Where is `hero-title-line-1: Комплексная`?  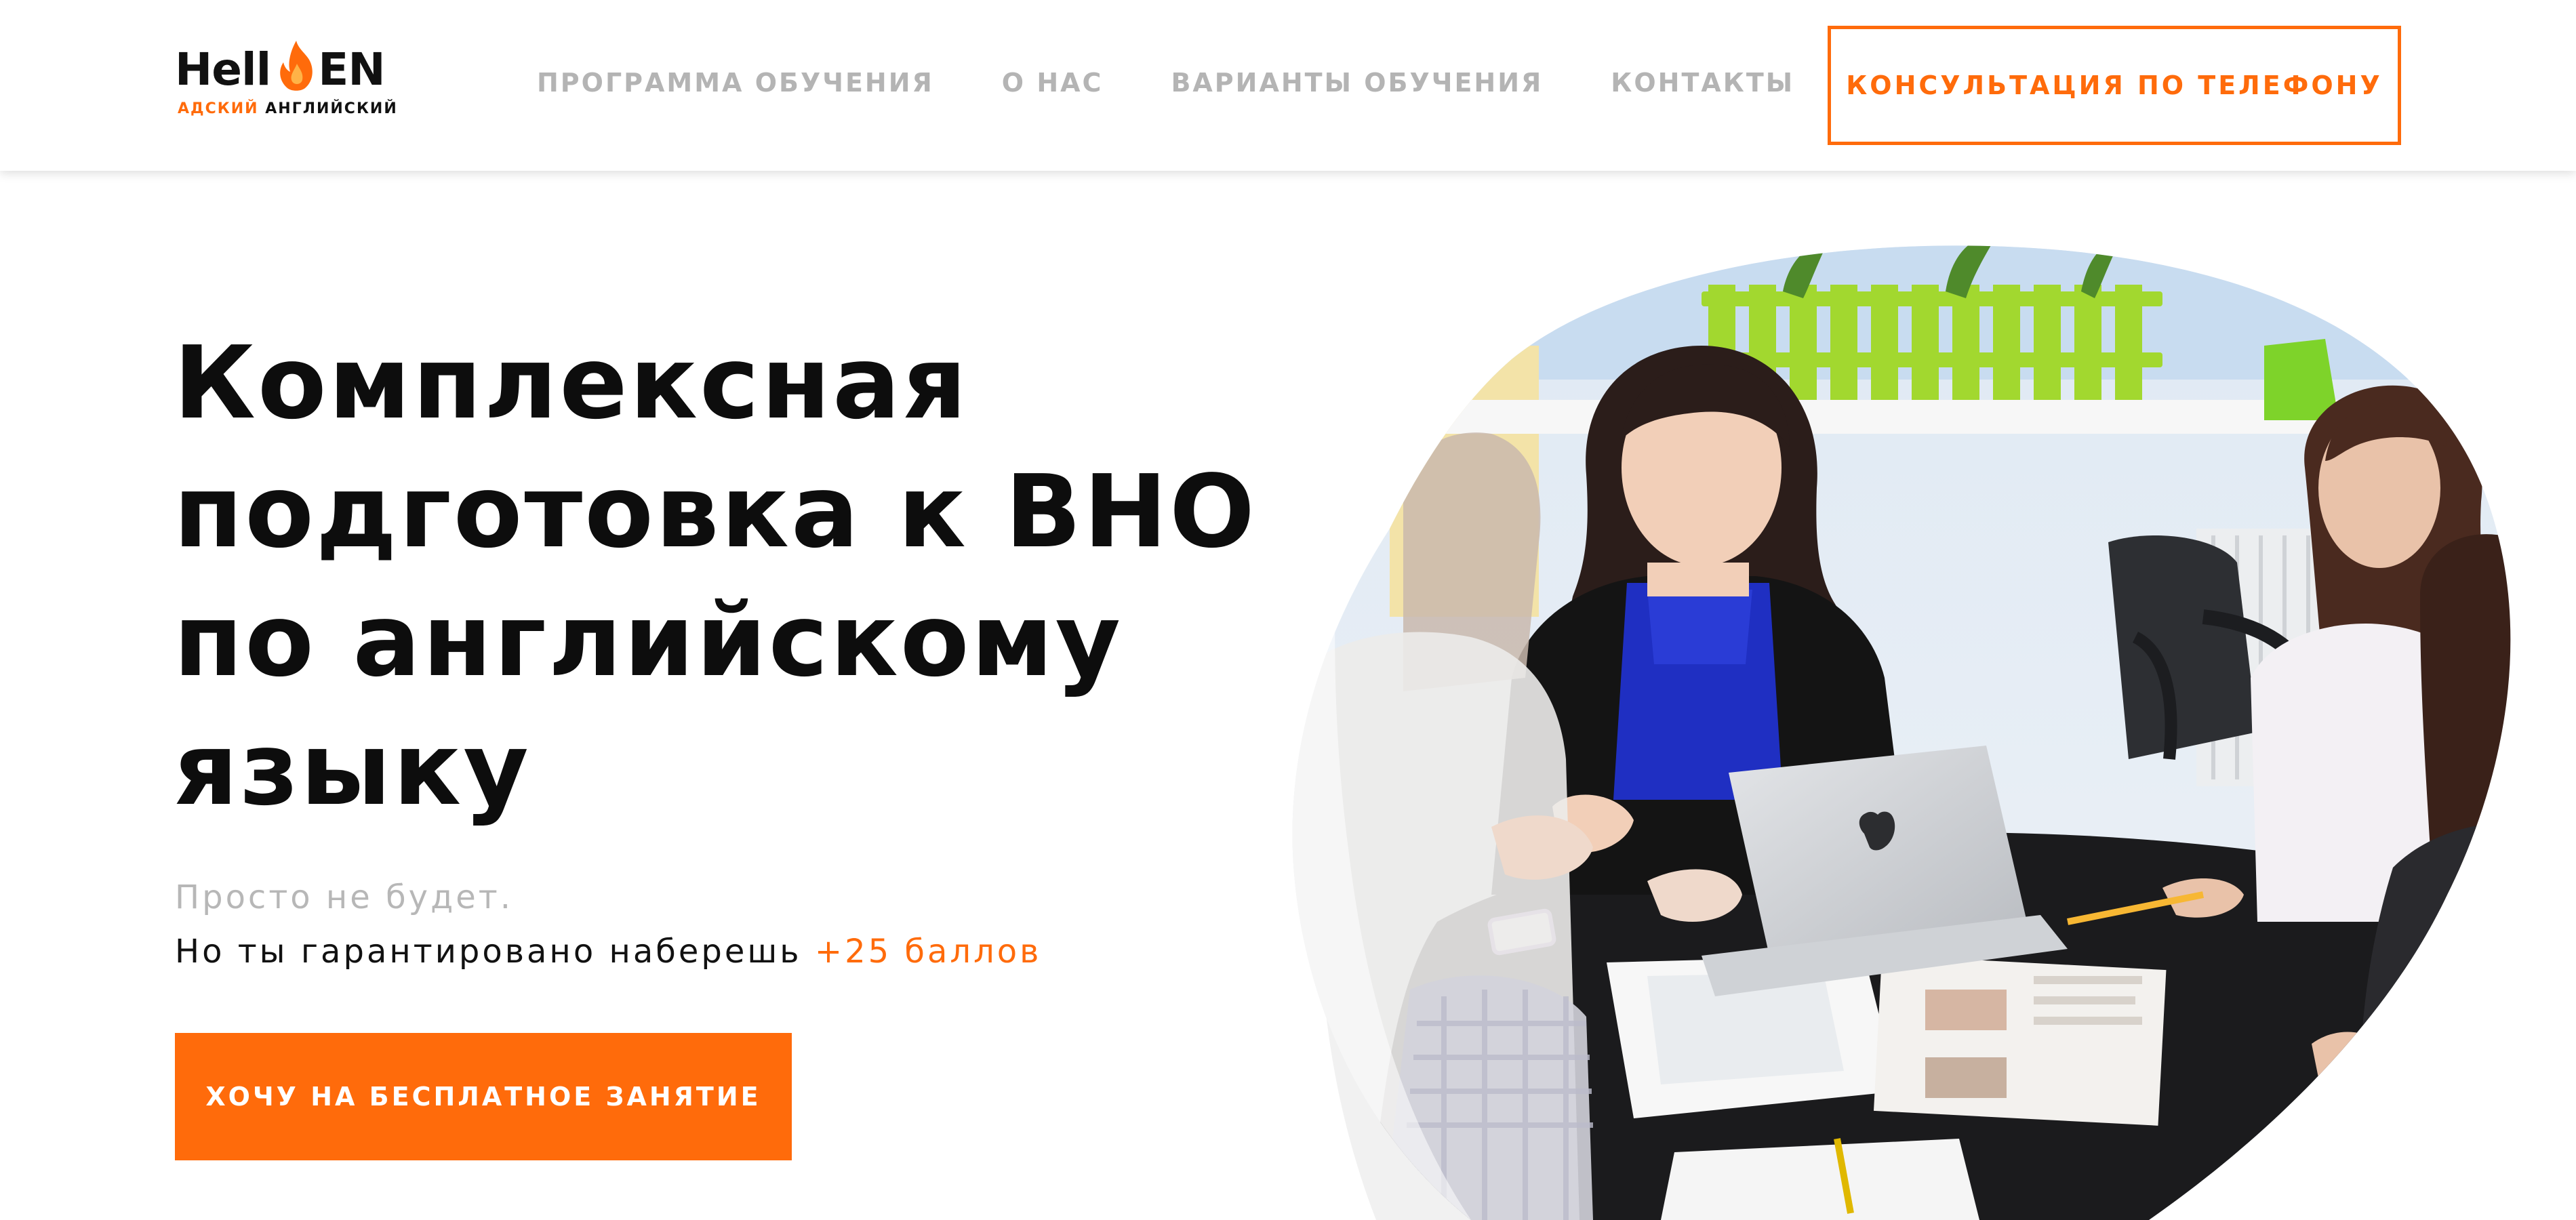
hero-title-line-1: Комплексная is located at coordinates (571, 383).